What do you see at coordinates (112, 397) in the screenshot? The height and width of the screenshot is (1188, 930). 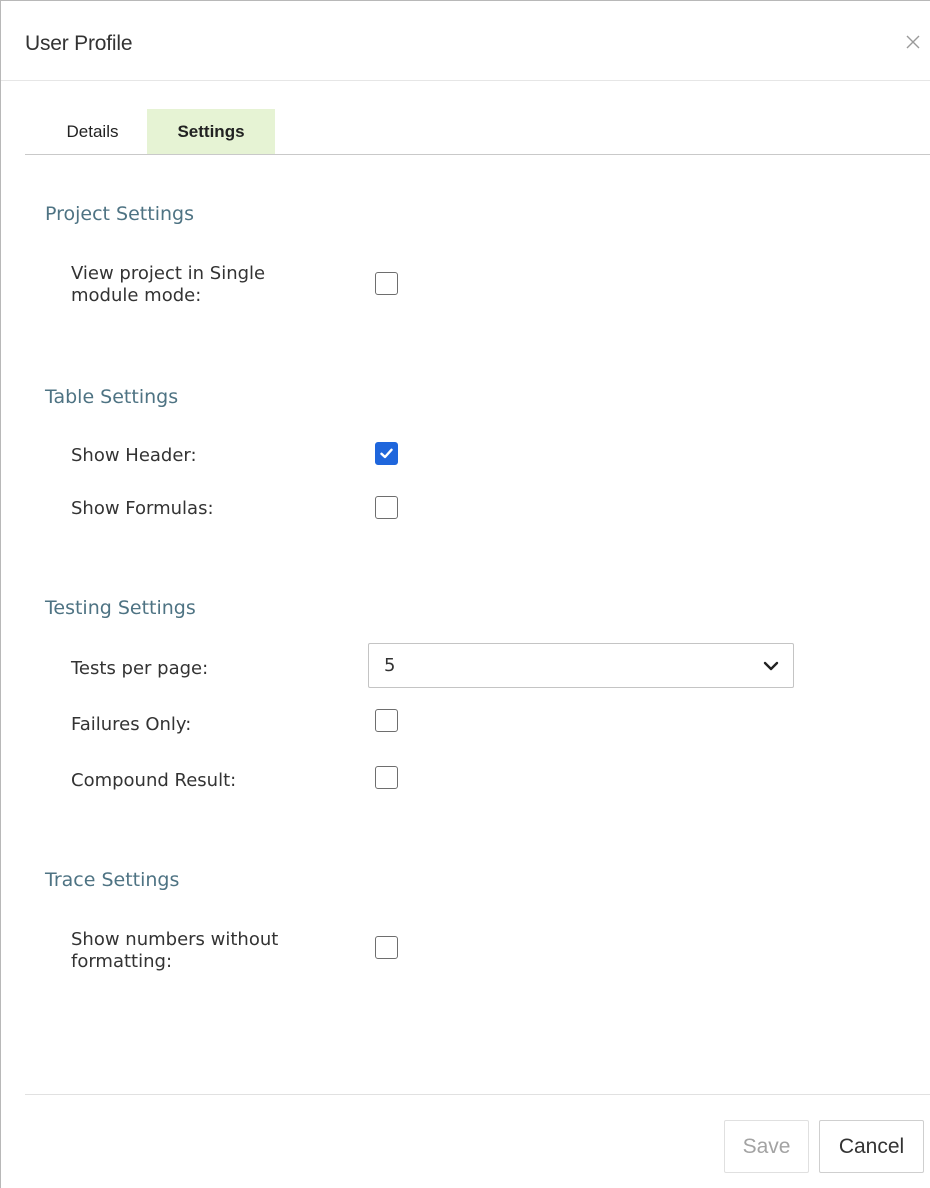 I see `table-settings-title: Table Settings` at bounding box center [112, 397].